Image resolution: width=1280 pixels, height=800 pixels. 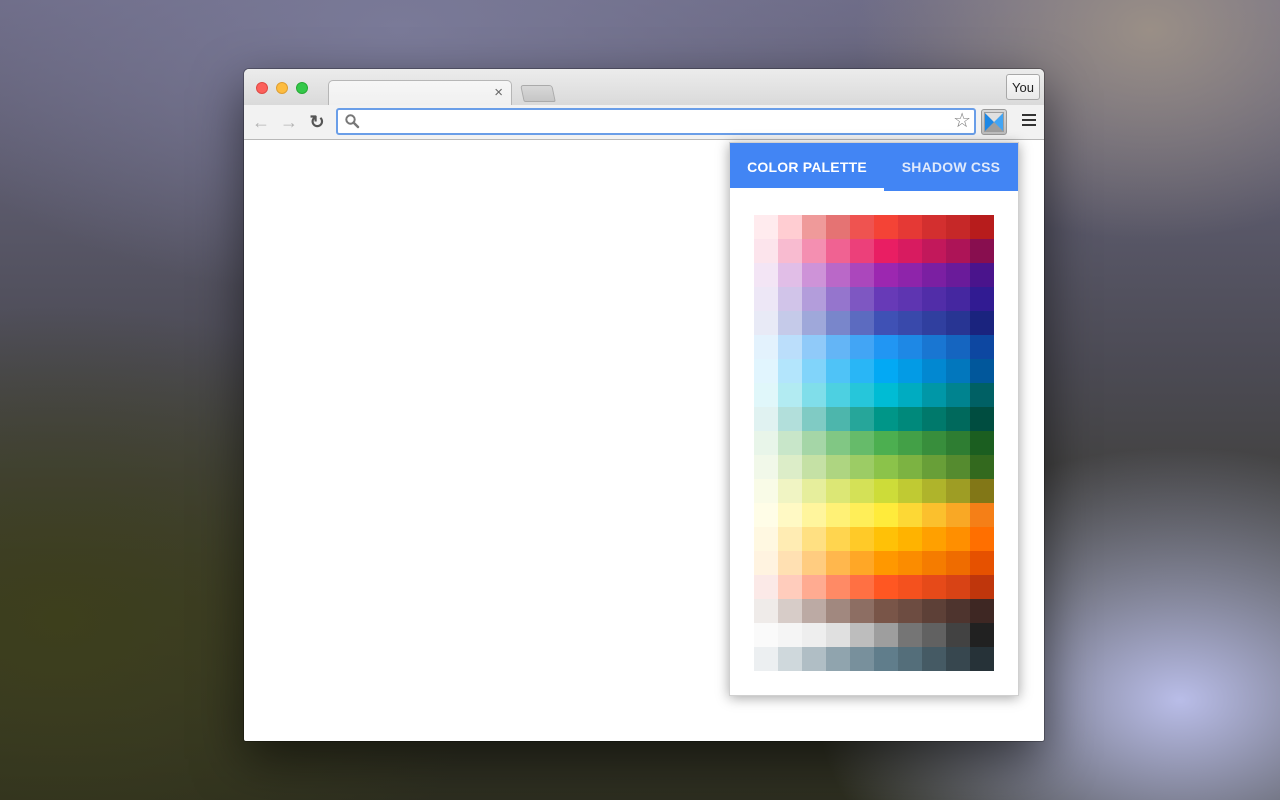 What do you see at coordinates (282, 88) in the screenshot?
I see `minimize-window-button` at bounding box center [282, 88].